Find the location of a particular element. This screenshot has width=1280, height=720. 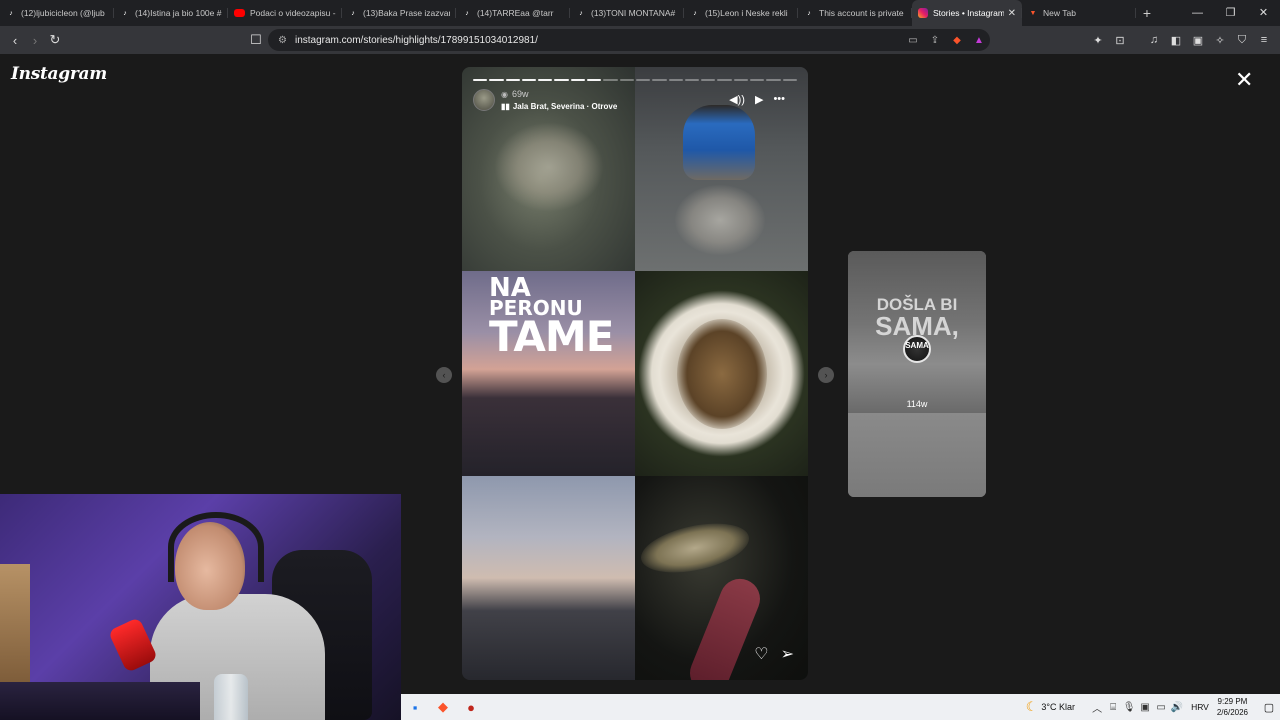

story-progress-bar is located at coordinates (635, 80).